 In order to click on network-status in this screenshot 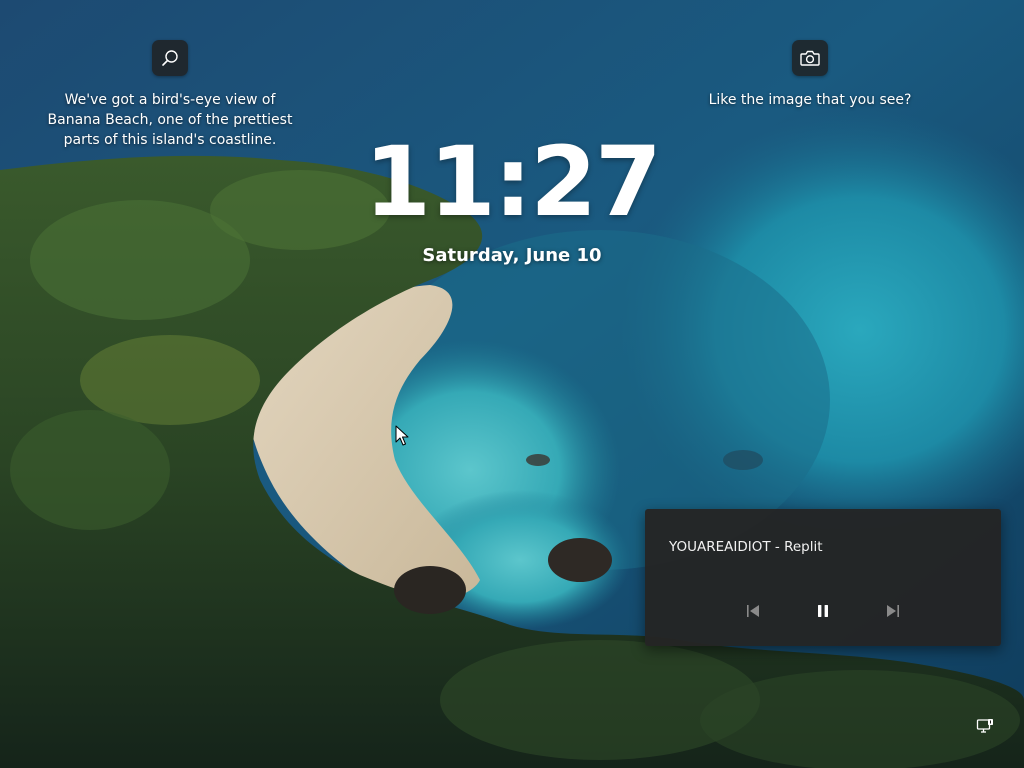, I will do `click(985, 726)`.